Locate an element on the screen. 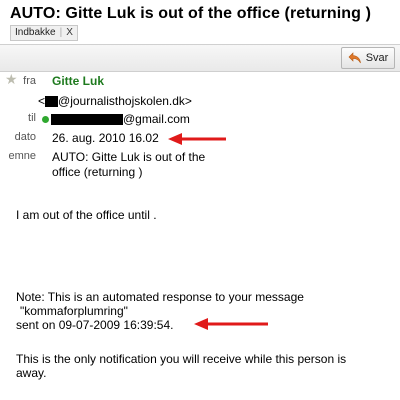 The height and width of the screenshot is (400, 400). sender-email-domain: @journalisthojskolen.dk> is located at coordinates (125, 101).